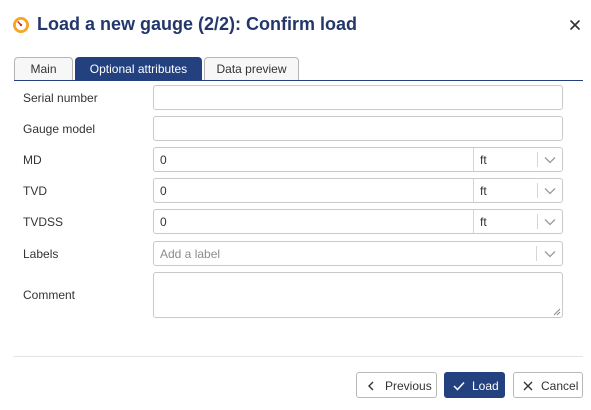 The height and width of the screenshot is (410, 591). Describe the element at coordinates (557, 312) in the screenshot. I see `resize-grip-icon` at that location.